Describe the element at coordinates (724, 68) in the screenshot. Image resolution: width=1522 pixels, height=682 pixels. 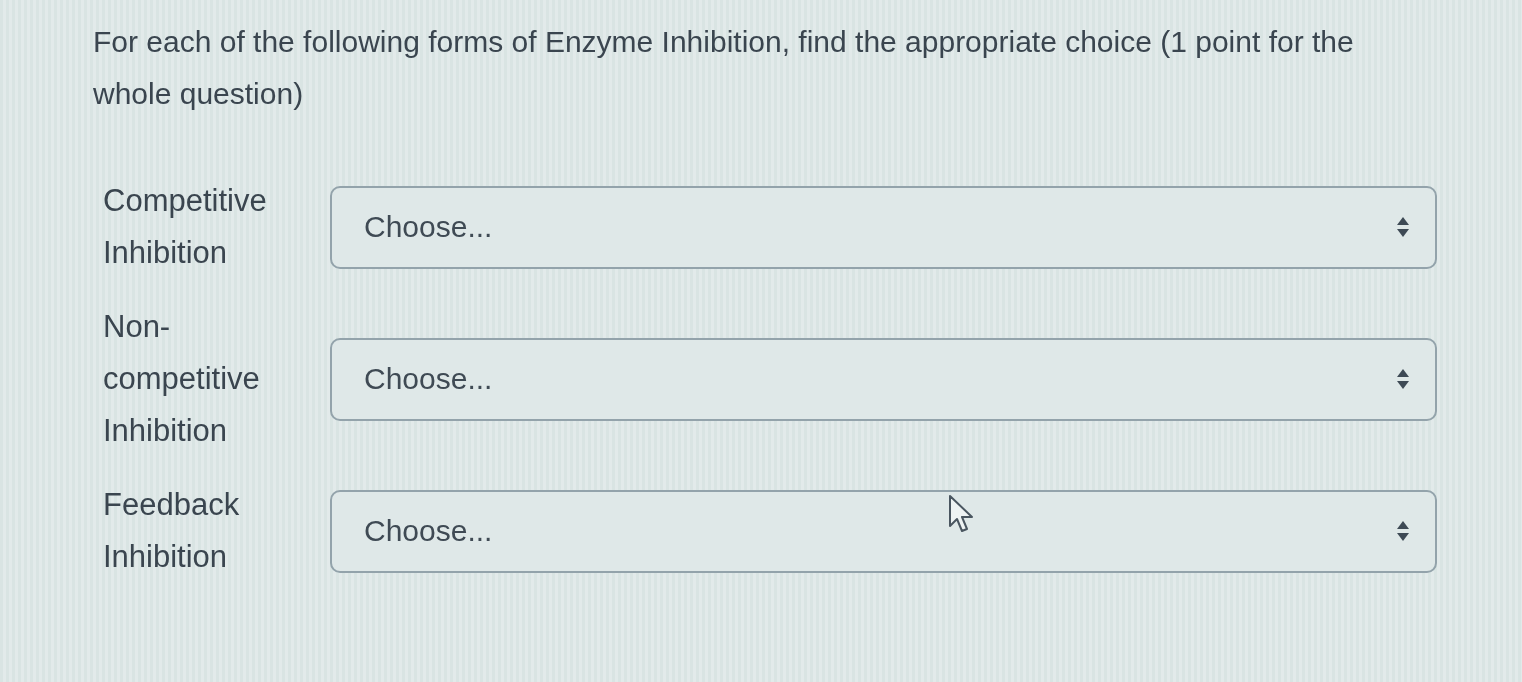
I see `question-text: For each of the following forms of Enzyme Inhibition, find the appropriate choice (1 point for the whole question)` at that location.